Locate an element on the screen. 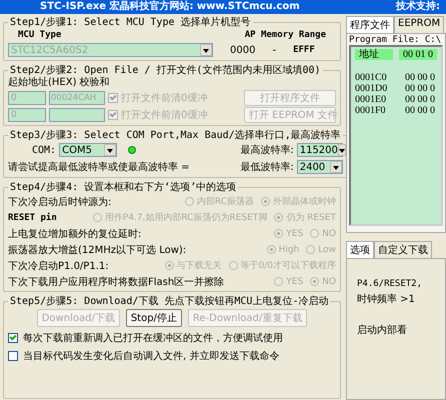  com-port-dropdown: COM5 is located at coordinates (88, 150).